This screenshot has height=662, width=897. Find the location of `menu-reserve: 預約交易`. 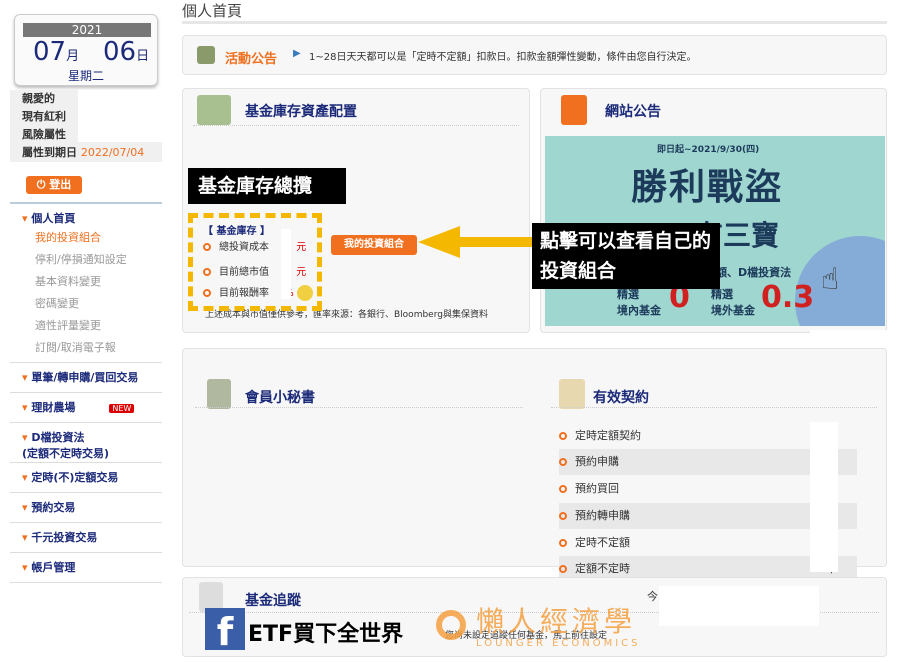

menu-reserve: 預約交易 is located at coordinates (48, 507).